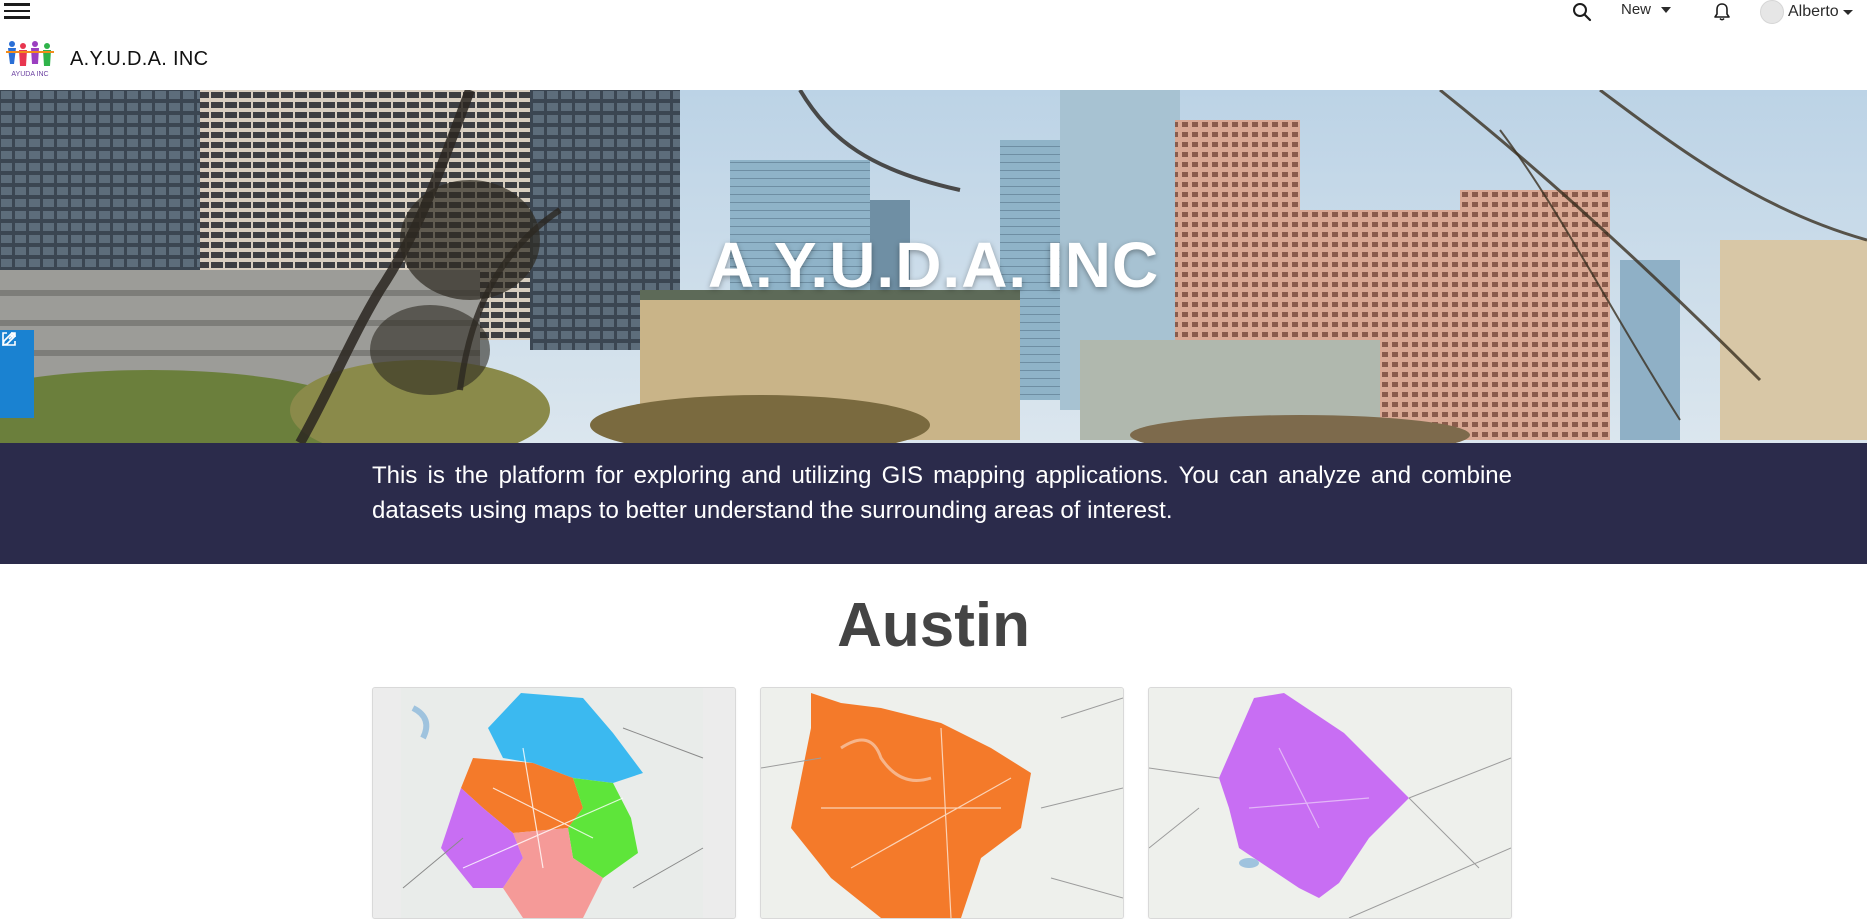 The width and height of the screenshot is (1867, 919). I want to click on brand: AYUDA INC A.Y.U.D.A. INC, so click(106, 59).